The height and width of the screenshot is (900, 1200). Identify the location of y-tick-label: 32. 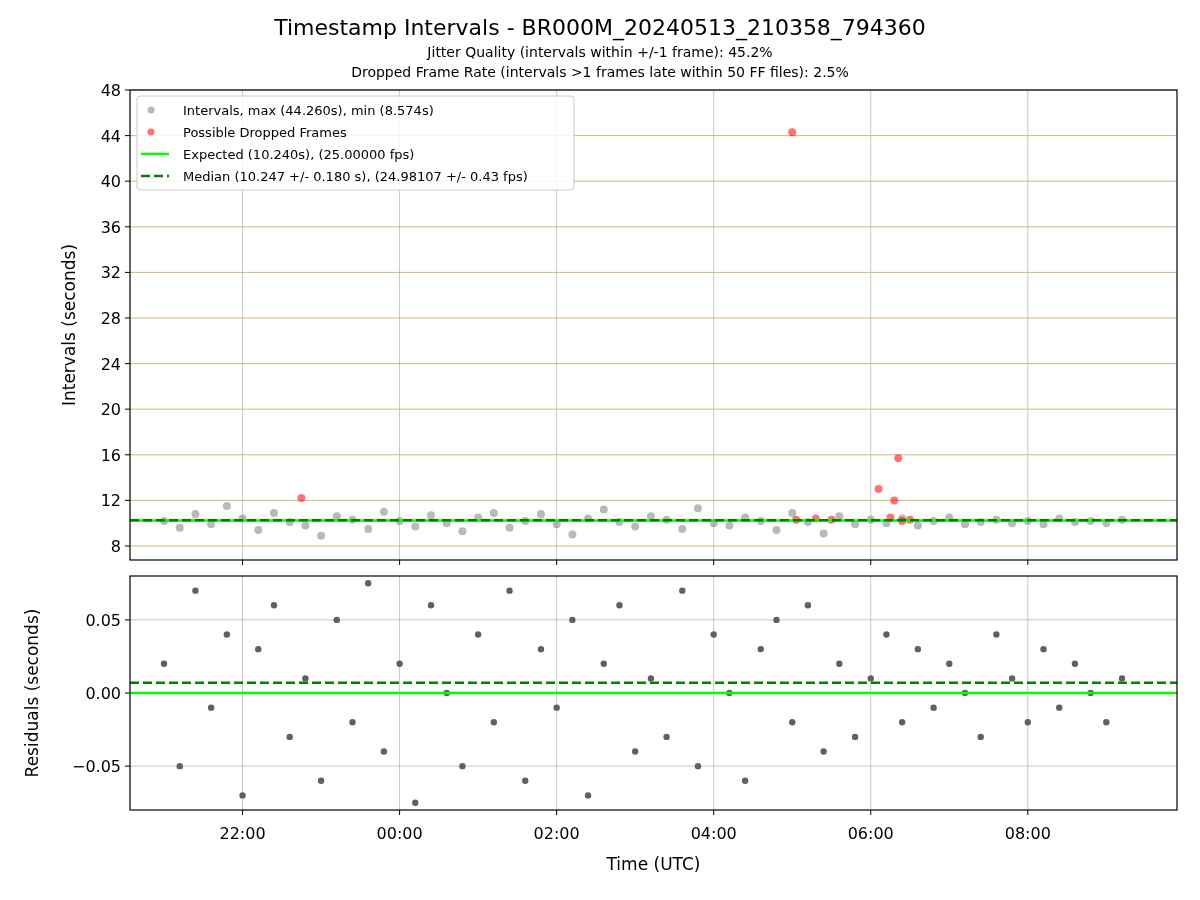
(110, 273).